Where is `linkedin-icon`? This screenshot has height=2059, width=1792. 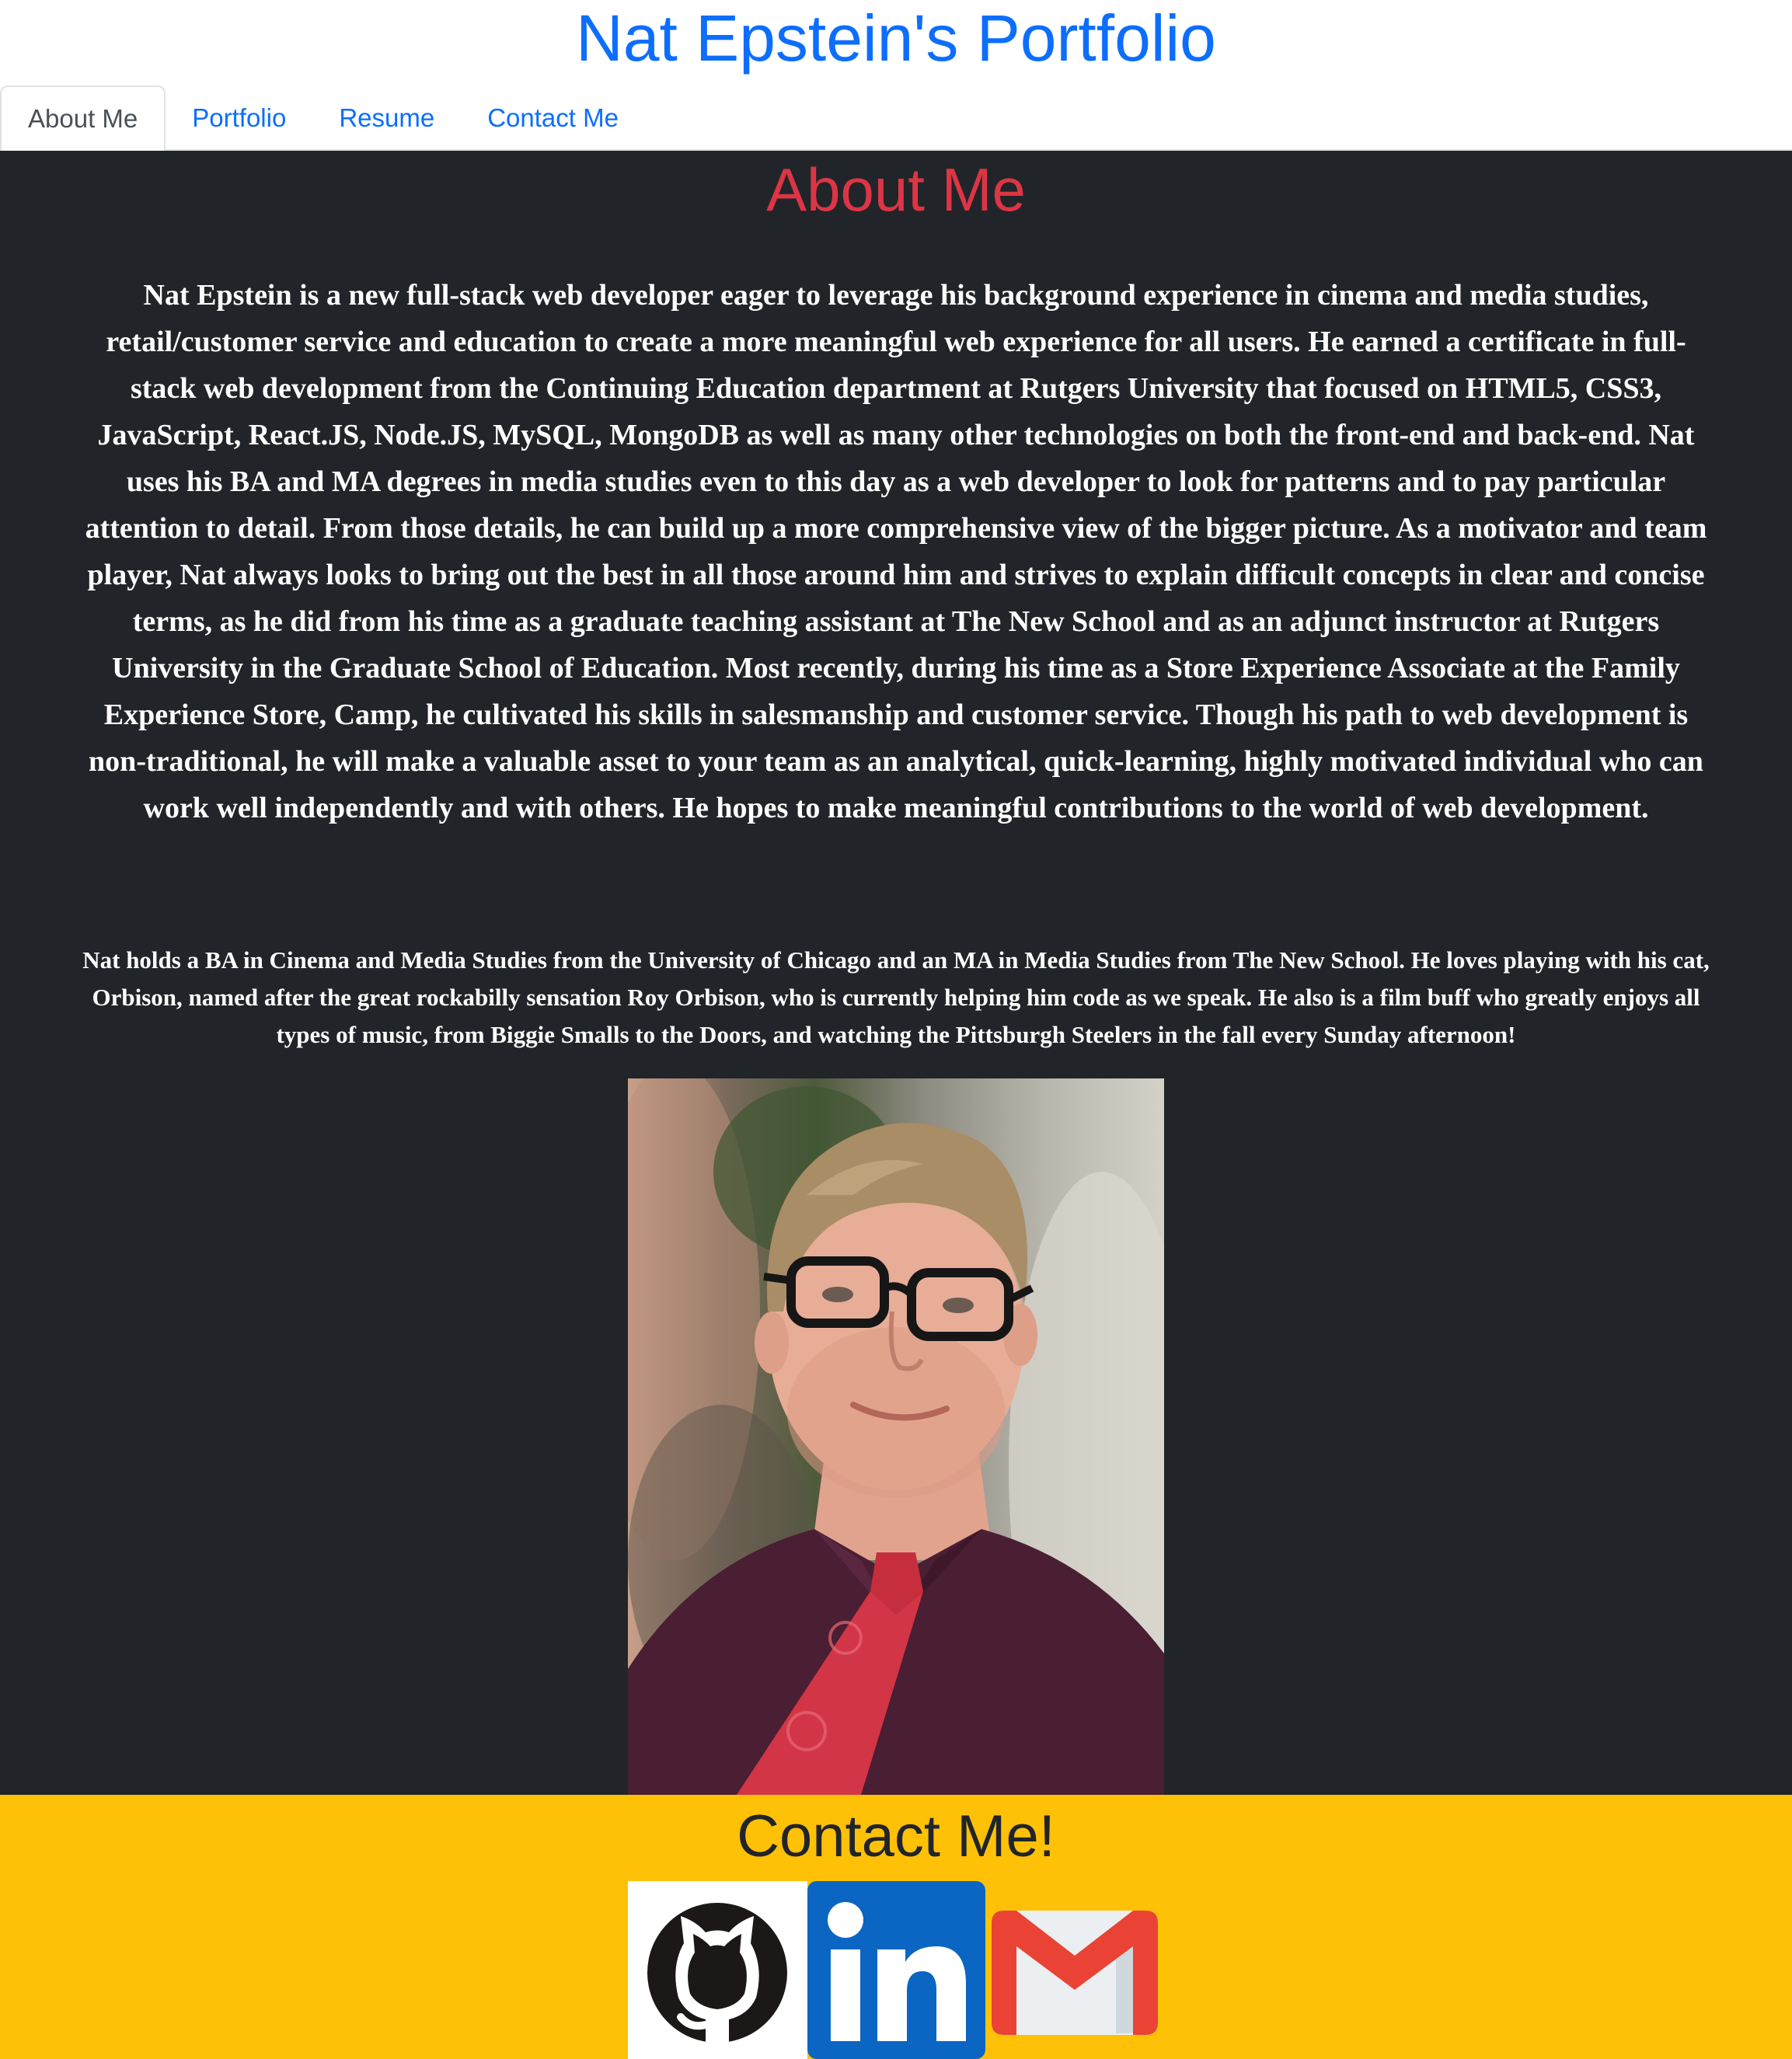 linkedin-icon is located at coordinates (896, 1970).